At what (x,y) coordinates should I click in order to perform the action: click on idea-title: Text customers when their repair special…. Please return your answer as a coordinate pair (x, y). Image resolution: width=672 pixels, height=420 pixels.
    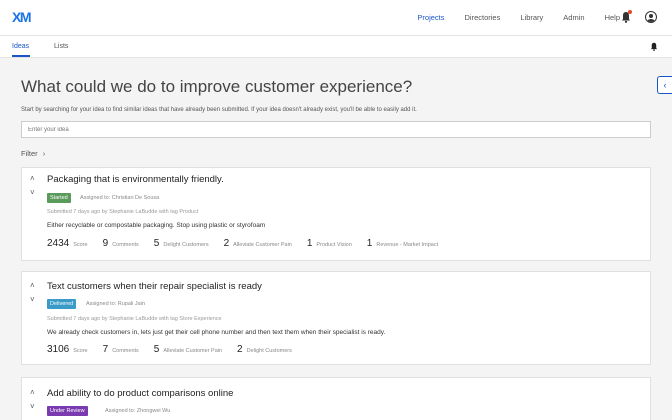
    Looking at the image, I should click on (154, 286).